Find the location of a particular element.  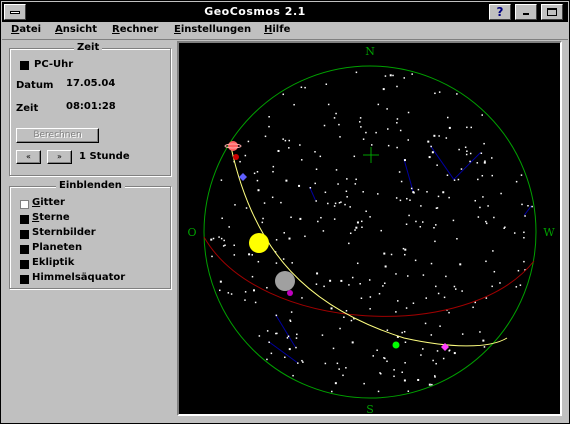

zeit-value: 08:01:28 is located at coordinates (91, 106).